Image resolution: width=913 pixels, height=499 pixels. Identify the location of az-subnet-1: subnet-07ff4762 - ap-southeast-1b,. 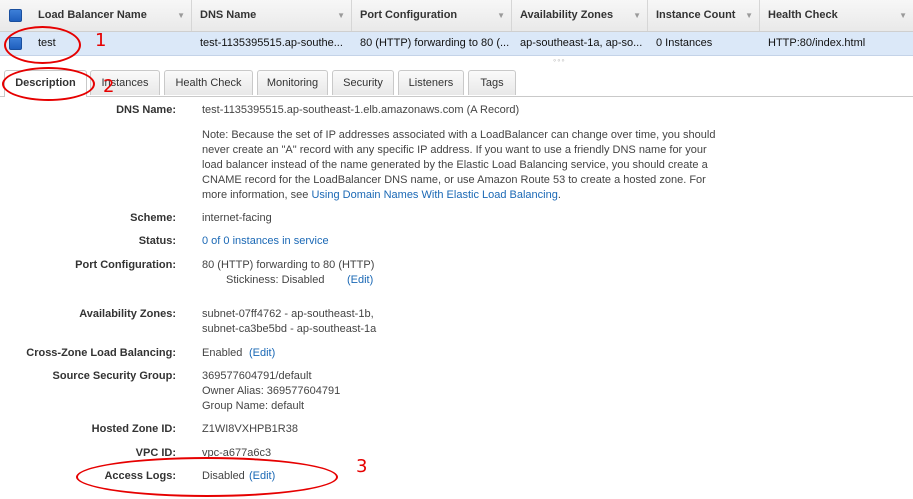
(288, 314).